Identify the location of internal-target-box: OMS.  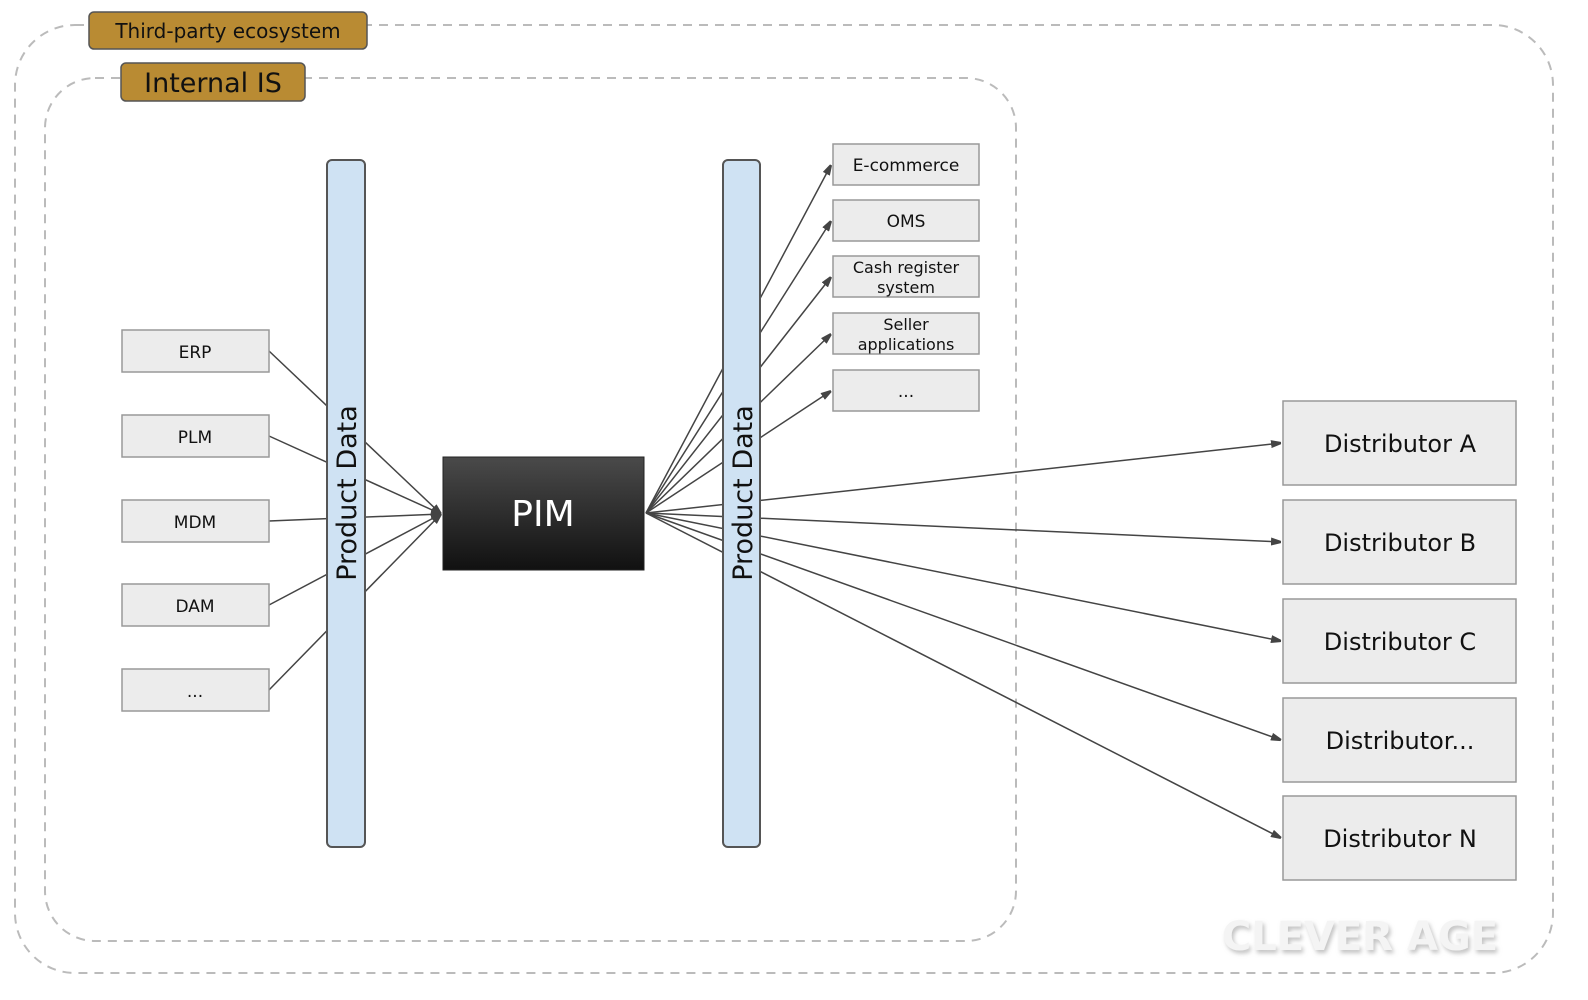
(906, 220).